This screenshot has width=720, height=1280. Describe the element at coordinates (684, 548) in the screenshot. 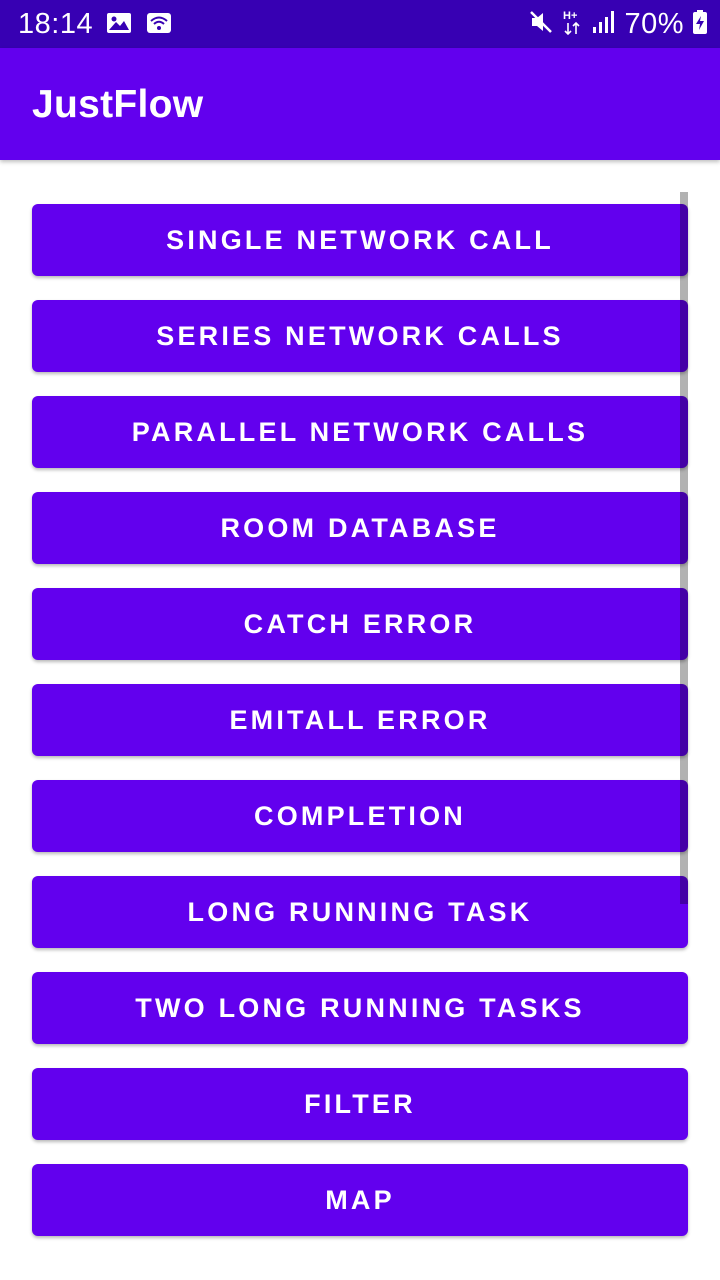

I see `scrollbar` at that location.